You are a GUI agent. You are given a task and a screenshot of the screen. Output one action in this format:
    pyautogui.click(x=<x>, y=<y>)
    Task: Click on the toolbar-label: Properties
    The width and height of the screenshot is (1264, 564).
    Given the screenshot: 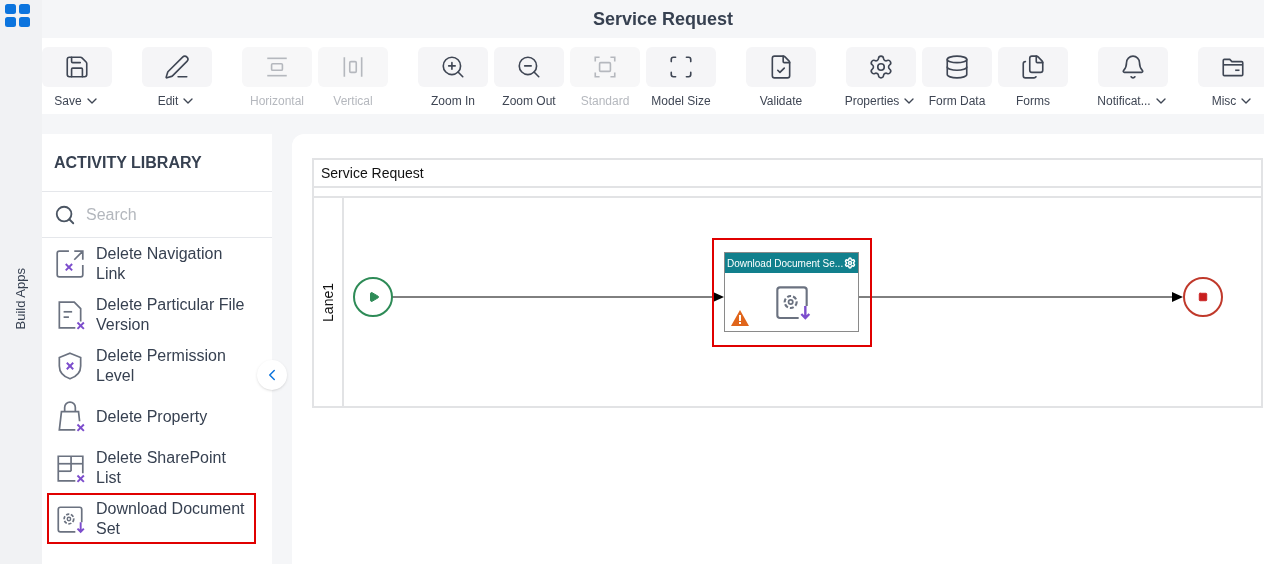 What is the action you would take?
    pyautogui.click(x=872, y=101)
    